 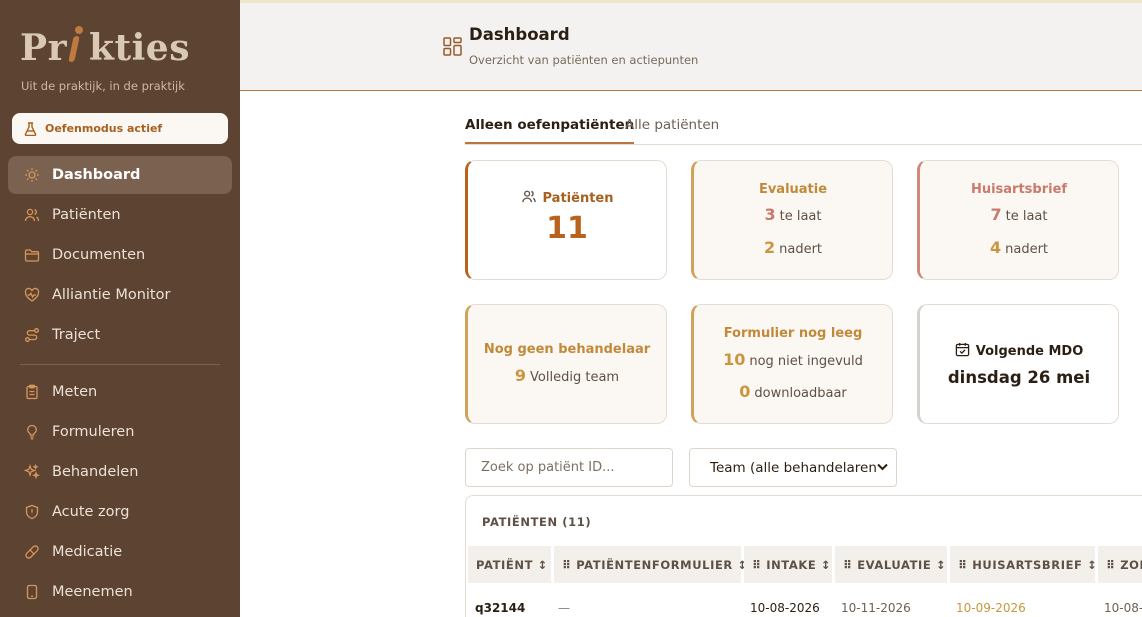 What do you see at coordinates (564, 608) in the screenshot?
I see `cell-patientenformulier: —` at bounding box center [564, 608].